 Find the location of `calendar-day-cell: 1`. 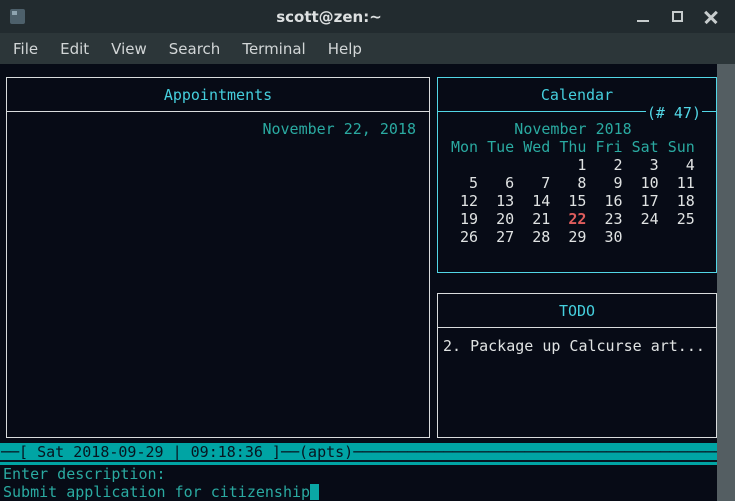

calendar-day-cell: 1 is located at coordinates (577, 165).